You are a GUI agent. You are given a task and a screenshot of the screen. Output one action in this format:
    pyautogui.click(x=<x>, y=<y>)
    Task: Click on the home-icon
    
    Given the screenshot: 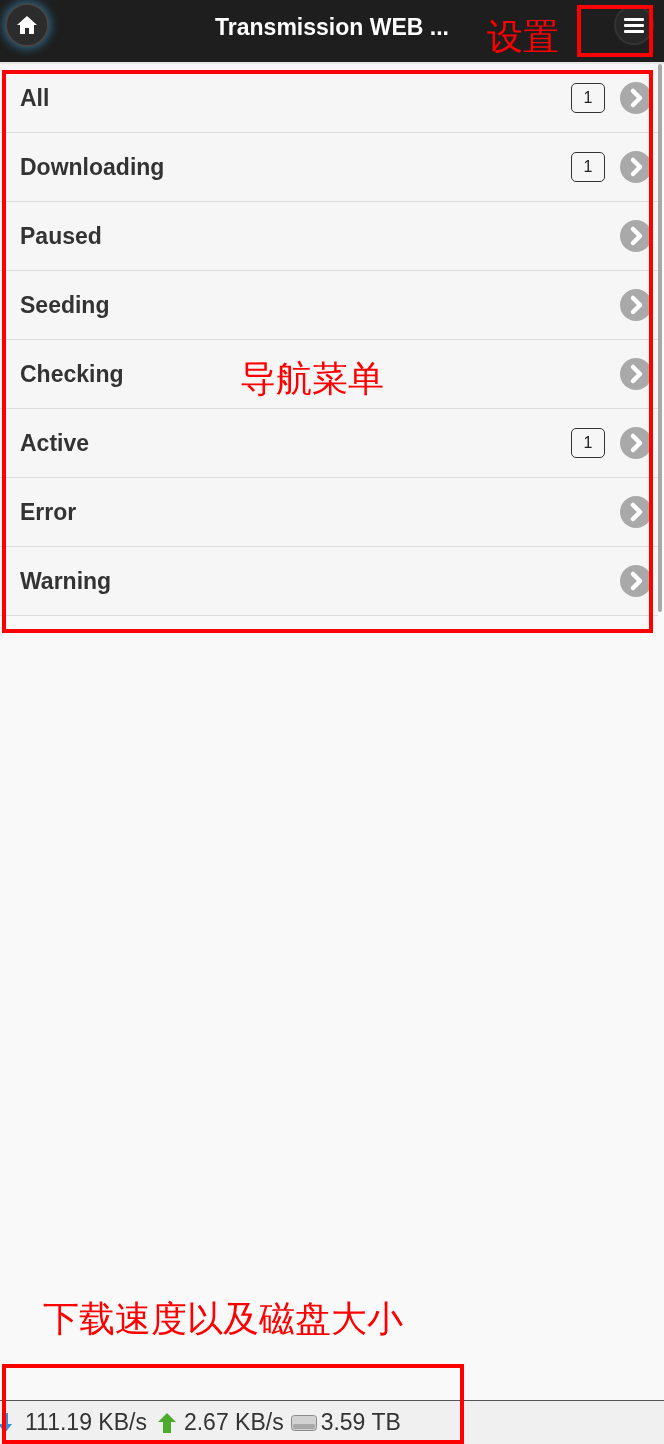 What is the action you would take?
    pyautogui.click(x=27, y=25)
    